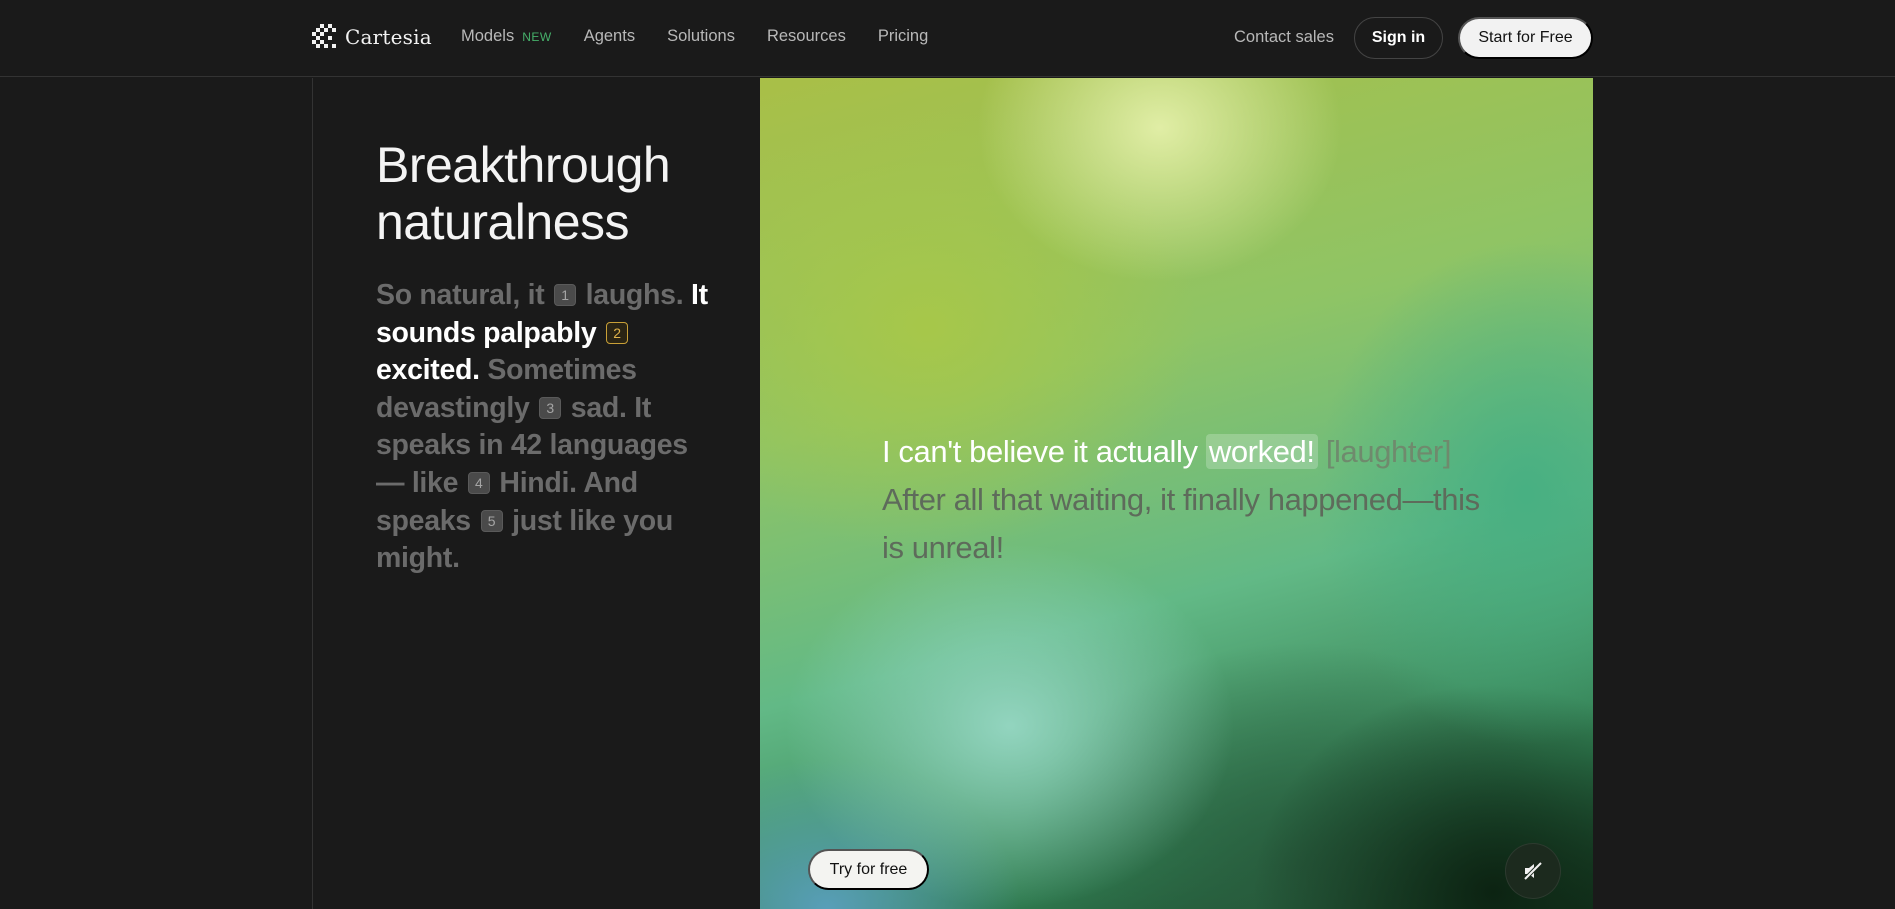  I want to click on nav-agents: Agents, so click(609, 36).